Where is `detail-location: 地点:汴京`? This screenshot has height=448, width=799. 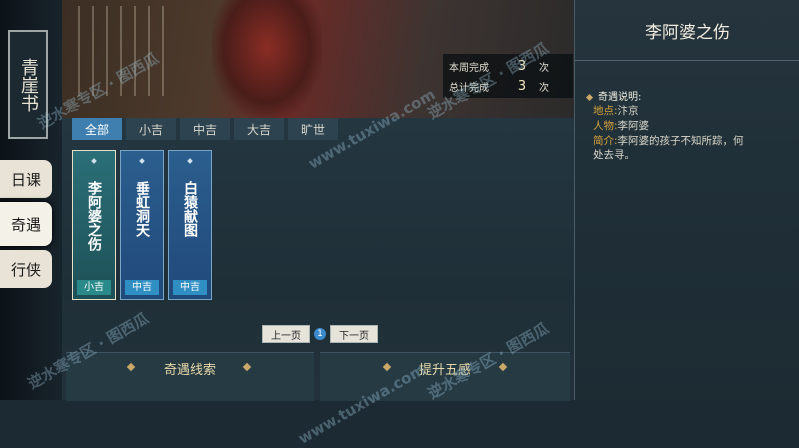
detail-location: 地点:汴京 is located at coordinates (693, 111).